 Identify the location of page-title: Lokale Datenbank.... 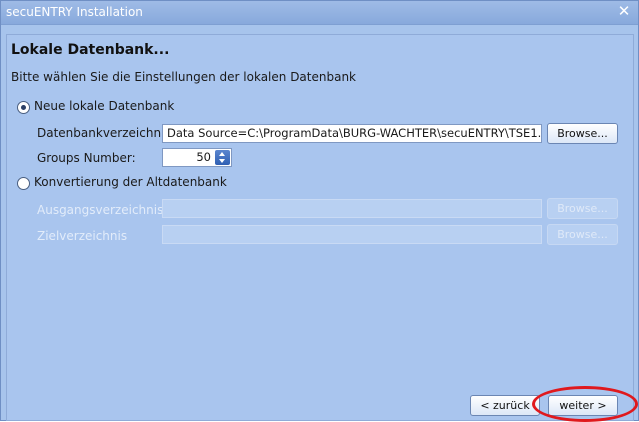
(90, 50).